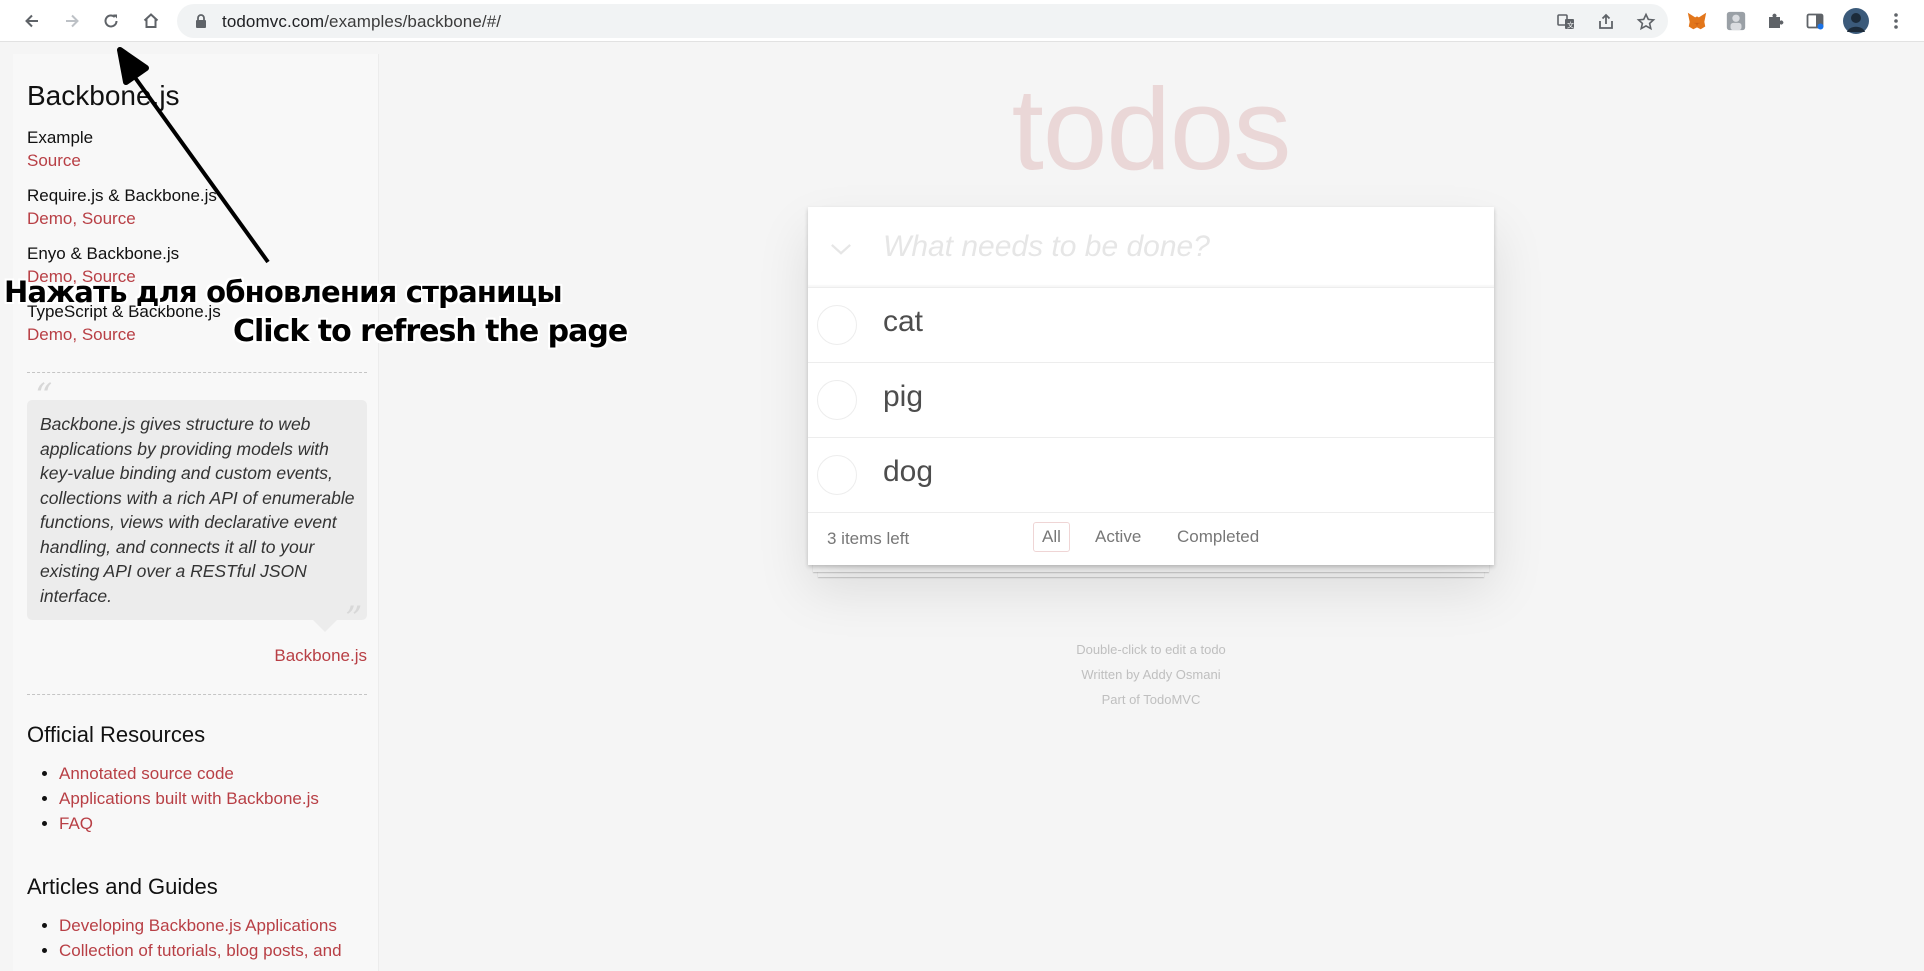 This screenshot has height=971, width=1924. I want to click on official-resources-heading: Official Resources, so click(116, 734).